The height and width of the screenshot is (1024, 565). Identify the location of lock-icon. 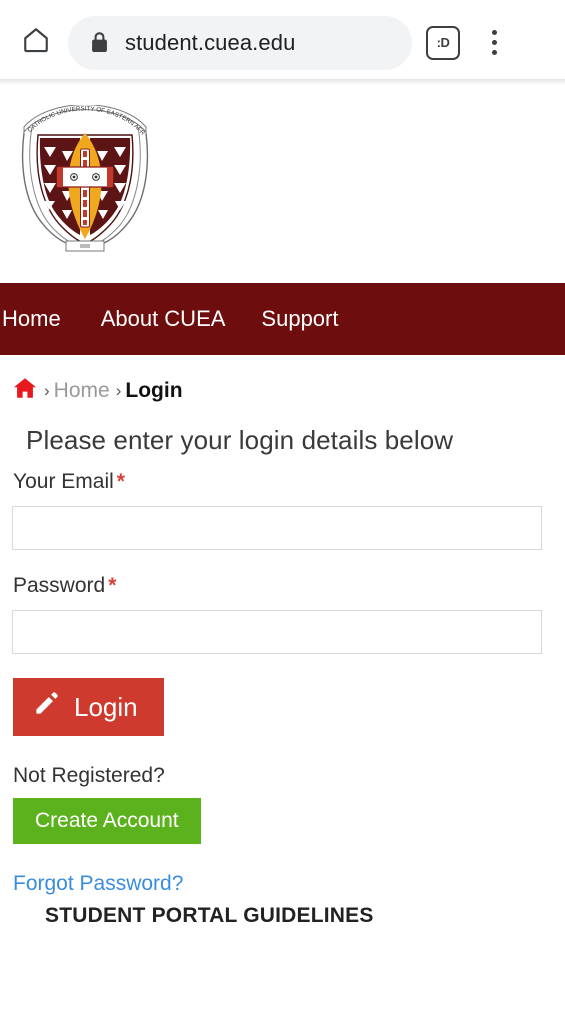
(99, 42).